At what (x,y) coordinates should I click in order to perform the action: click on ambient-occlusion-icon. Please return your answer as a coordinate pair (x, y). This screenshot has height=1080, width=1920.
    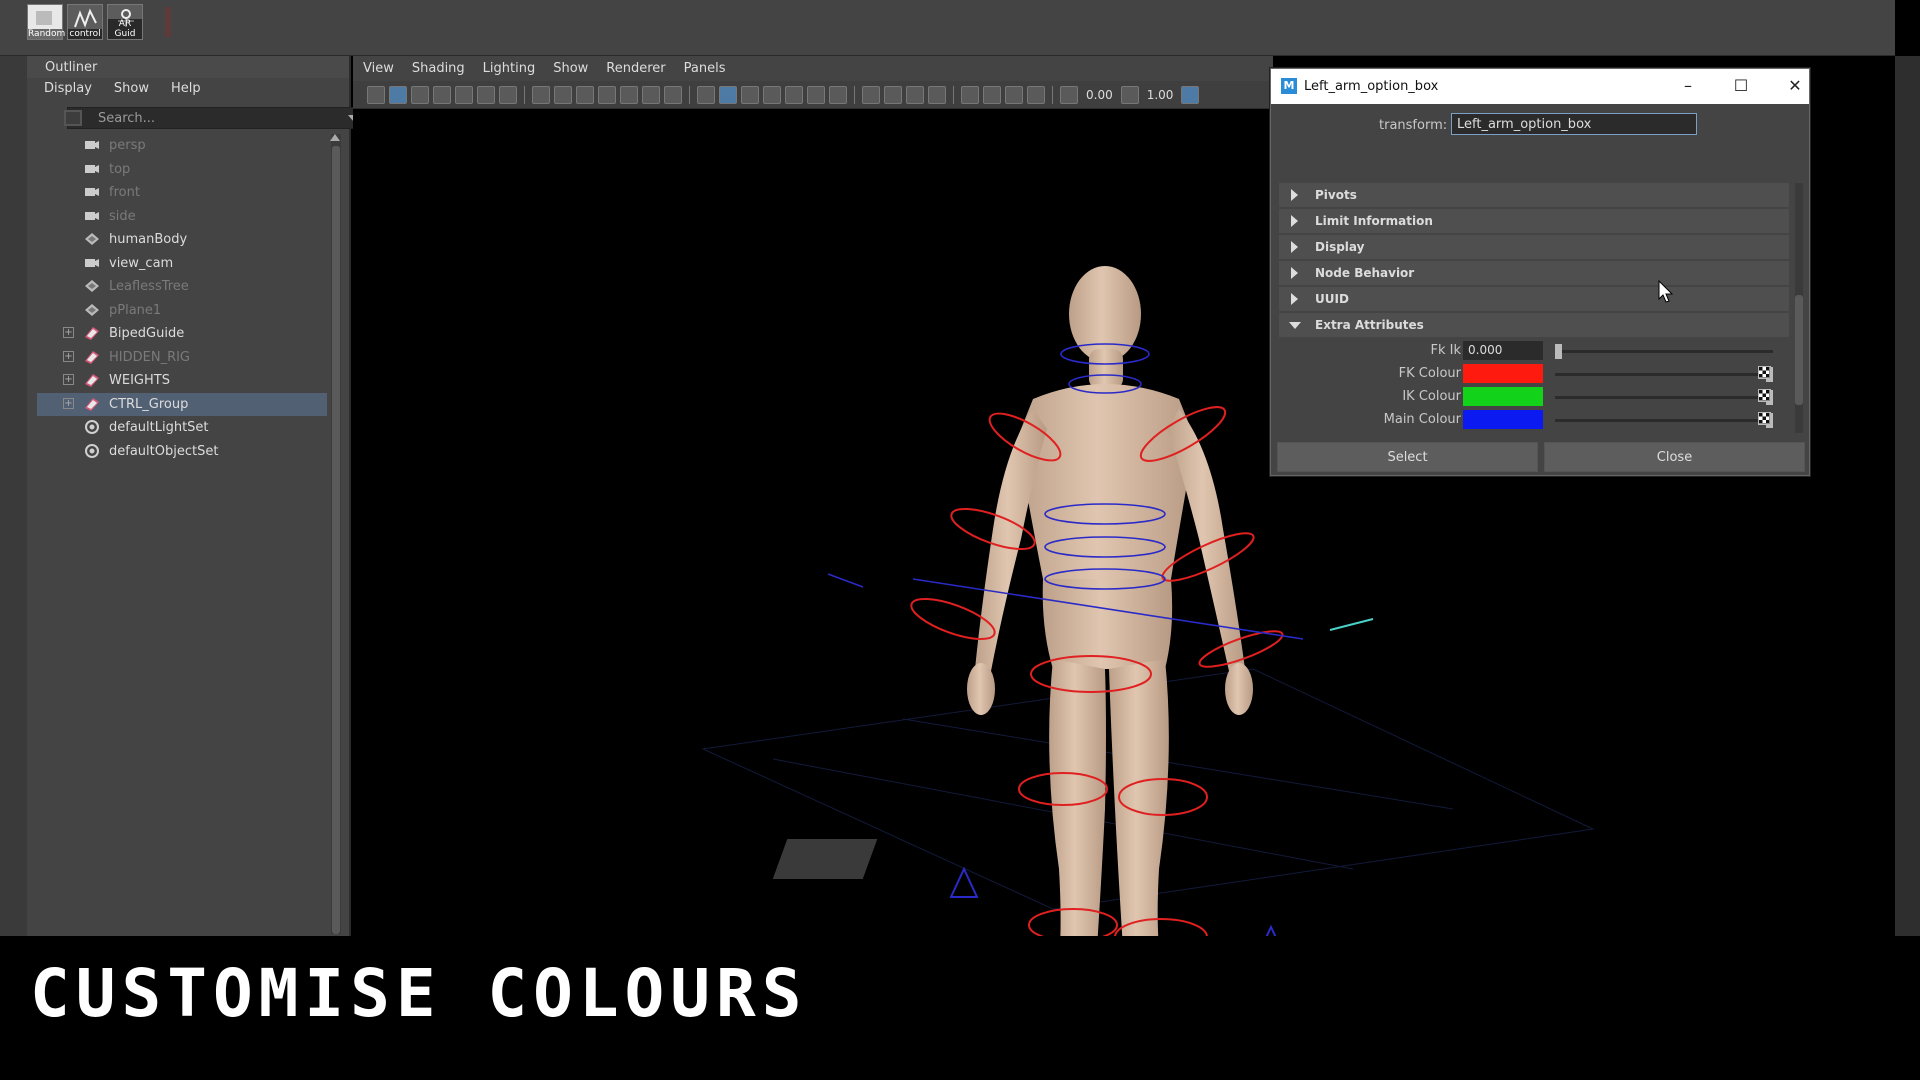
    Looking at the image, I should click on (871, 94).